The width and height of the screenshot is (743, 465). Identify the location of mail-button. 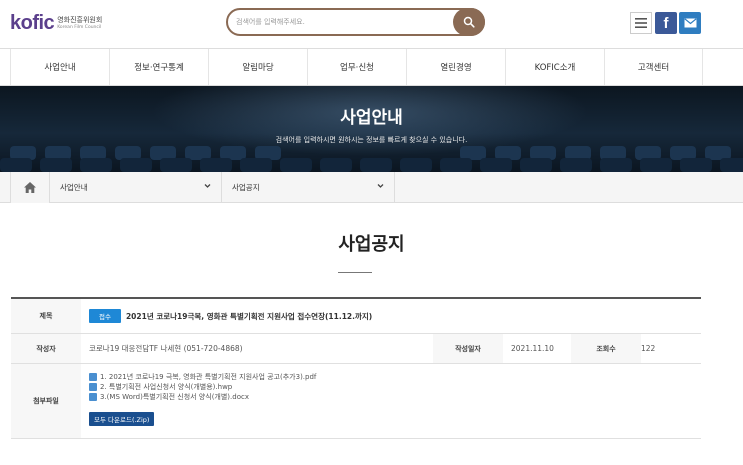
(690, 23).